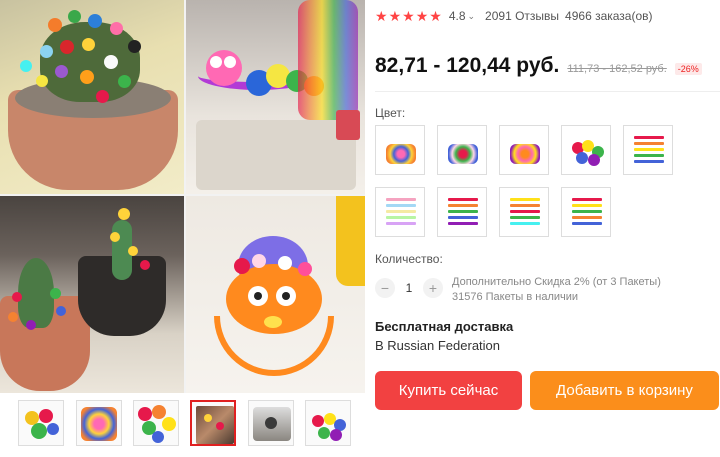 The width and height of the screenshot is (720, 457). Describe the element at coordinates (617, 69) in the screenshot. I see `old-price: 111,73 - 162,52 руб.` at that location.